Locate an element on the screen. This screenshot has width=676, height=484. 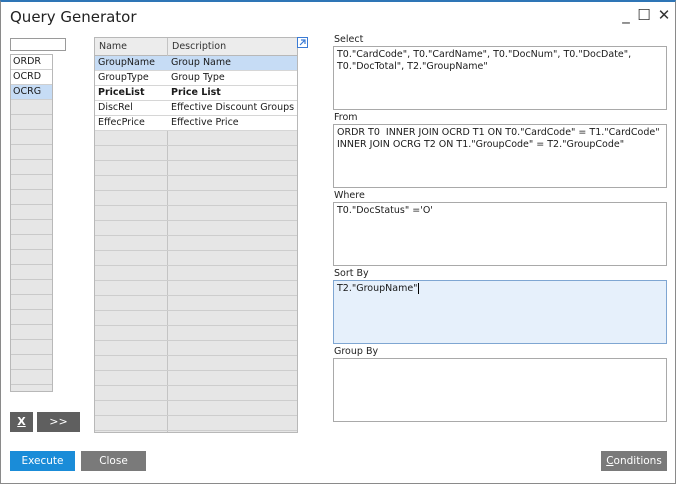
field-description: Group Type is located at coordinates (198, 77).